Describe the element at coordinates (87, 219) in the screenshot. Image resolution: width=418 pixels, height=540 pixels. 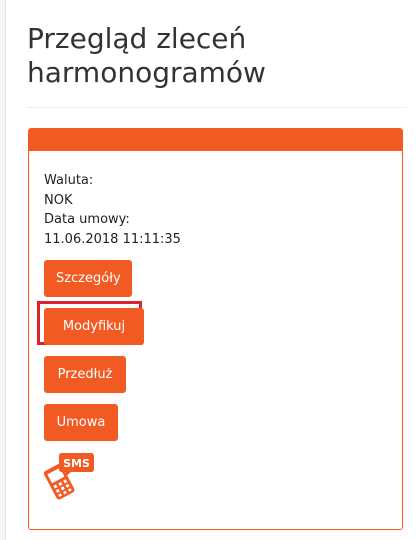
I see `contract-date-label: Data umowy:` at that location.